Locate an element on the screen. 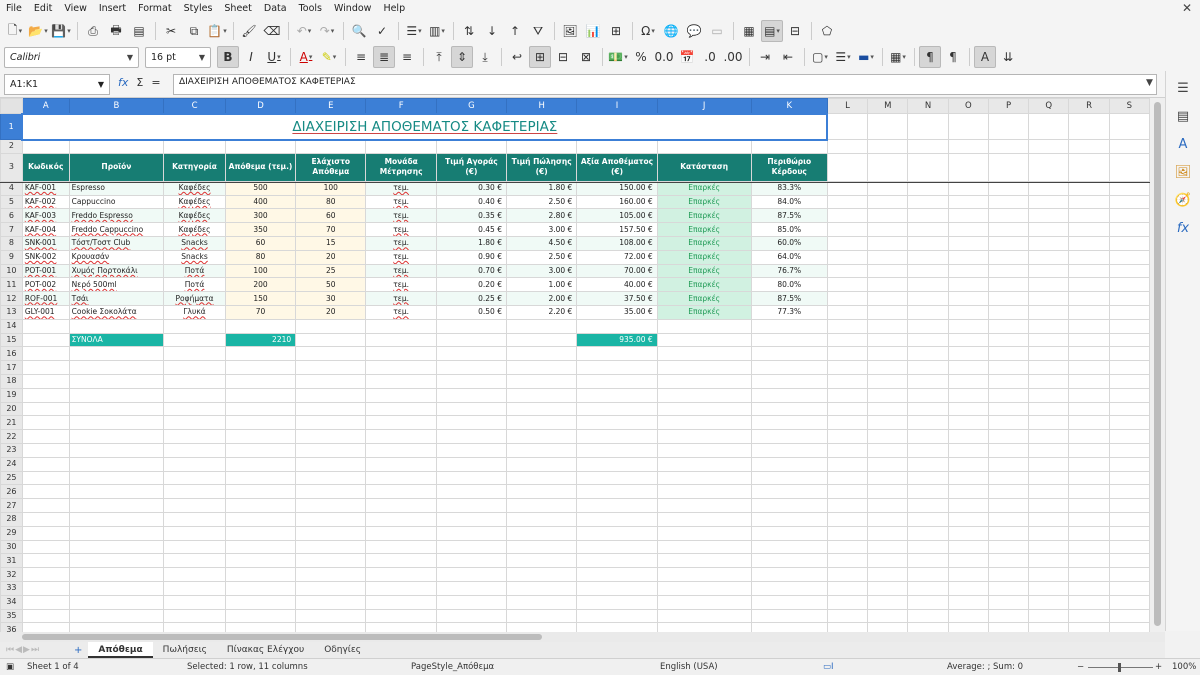  split-window-icon: ⊟ is located at coordinates (795, 31).